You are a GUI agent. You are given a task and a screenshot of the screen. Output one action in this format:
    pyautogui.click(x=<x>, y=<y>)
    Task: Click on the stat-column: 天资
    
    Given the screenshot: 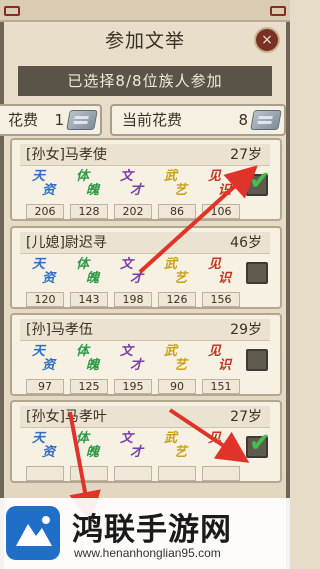 What is the action you would take?
    pyautogui.click(x=46, y=455)
    